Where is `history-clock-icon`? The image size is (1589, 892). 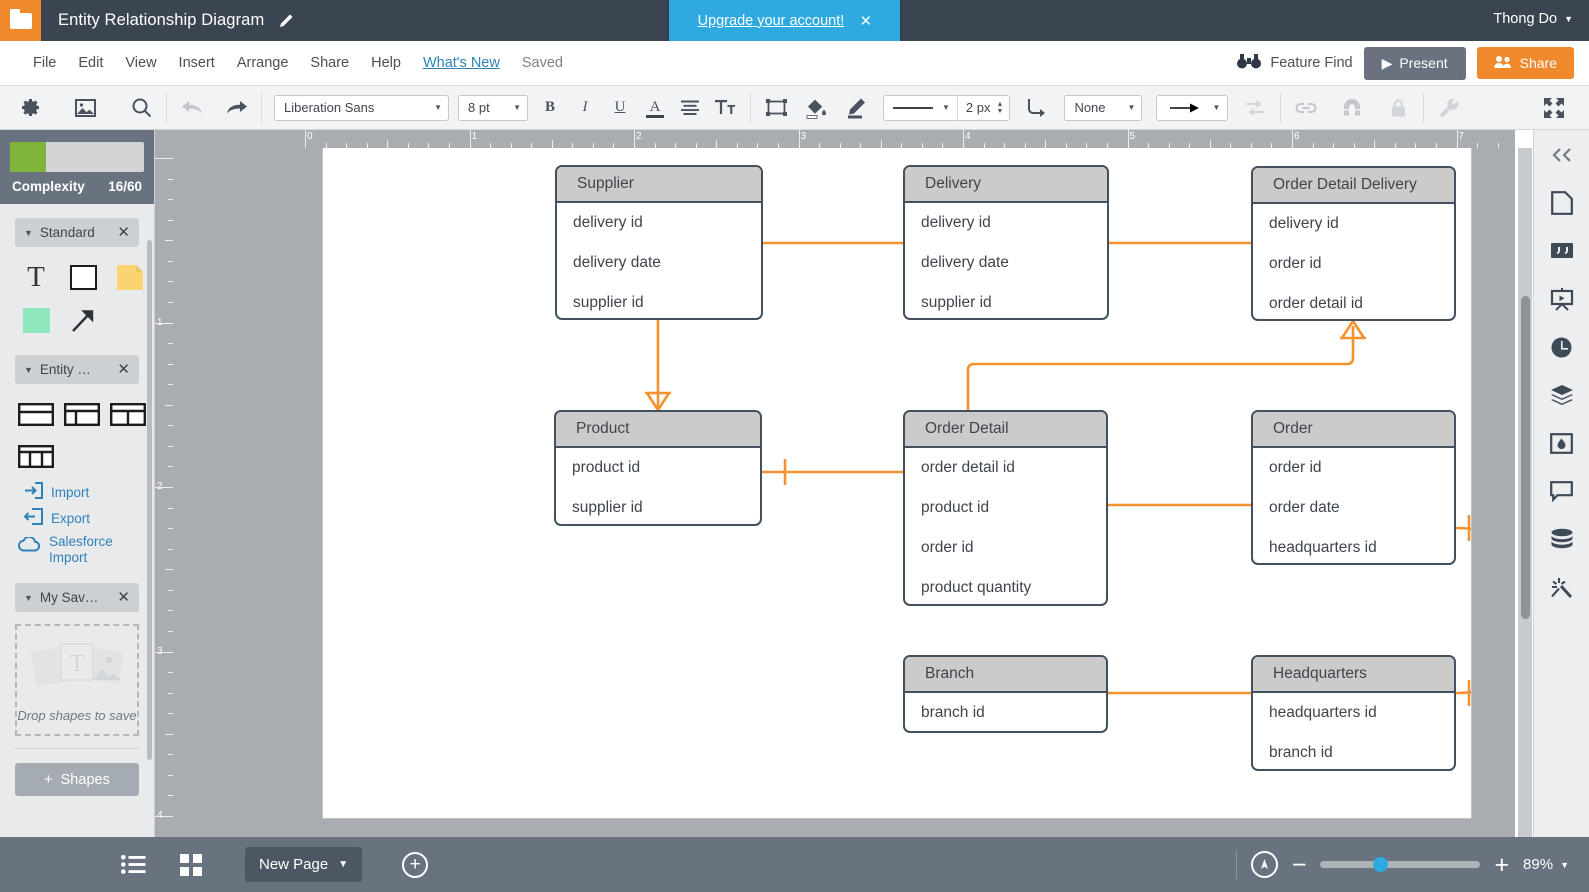
history-clock-icon is located at coordinates (1562, 347).